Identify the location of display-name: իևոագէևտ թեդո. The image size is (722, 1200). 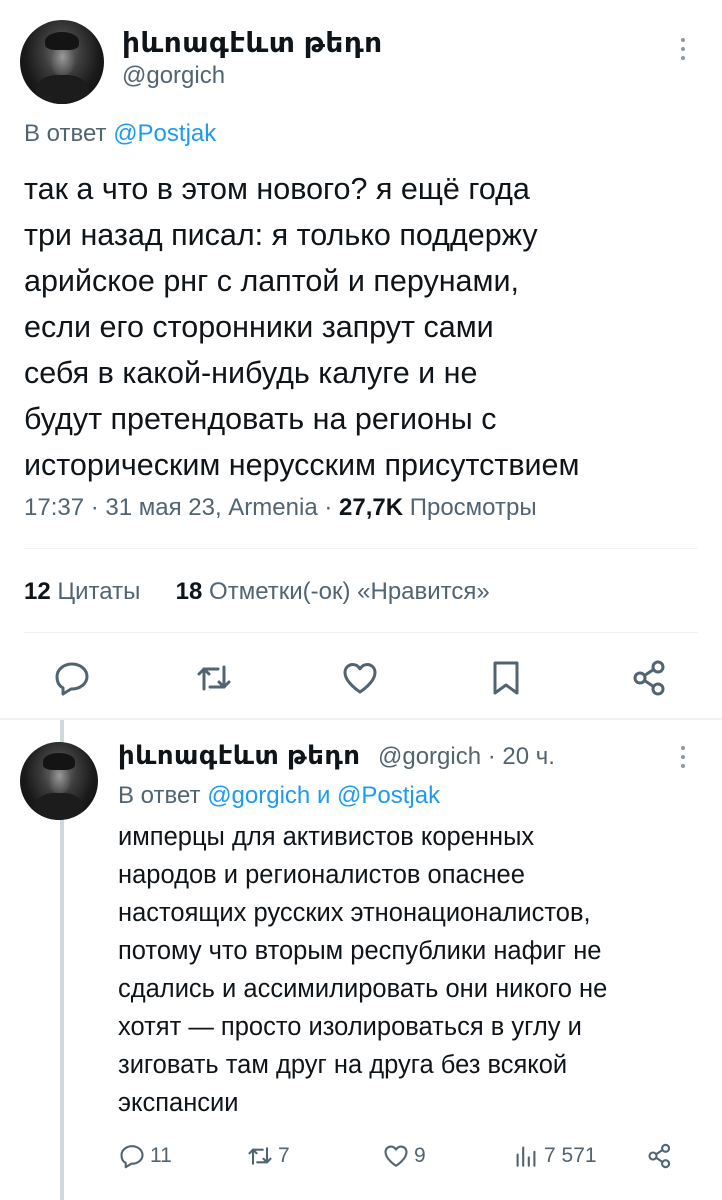
(252, 42).